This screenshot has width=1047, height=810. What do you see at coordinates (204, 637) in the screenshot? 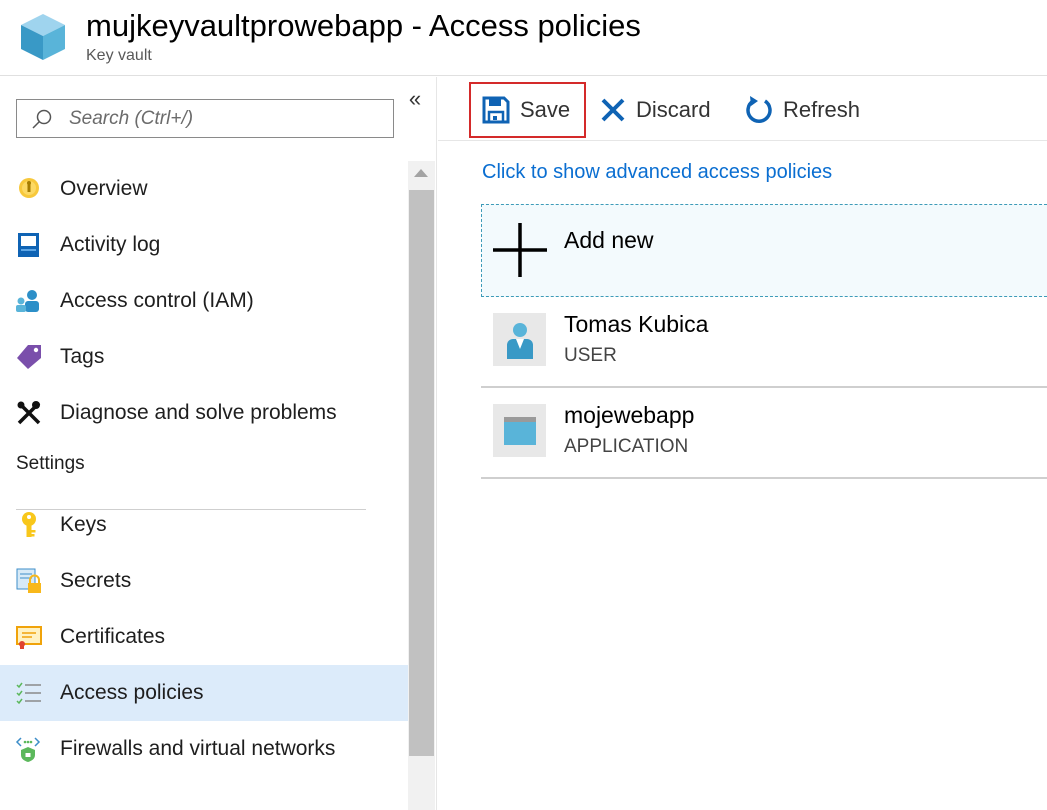
I see `sidebar-item-certificates: Certificates` at bounding box center [204, 637].